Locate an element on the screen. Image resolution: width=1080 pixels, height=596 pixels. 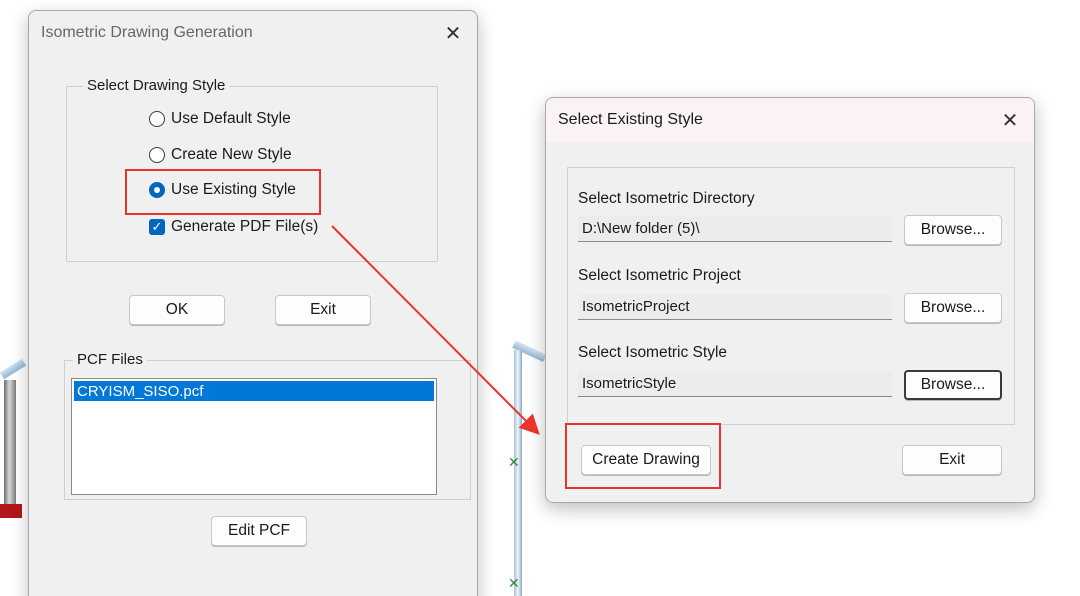
annotation-arrow is located at coordinates (435, 330).